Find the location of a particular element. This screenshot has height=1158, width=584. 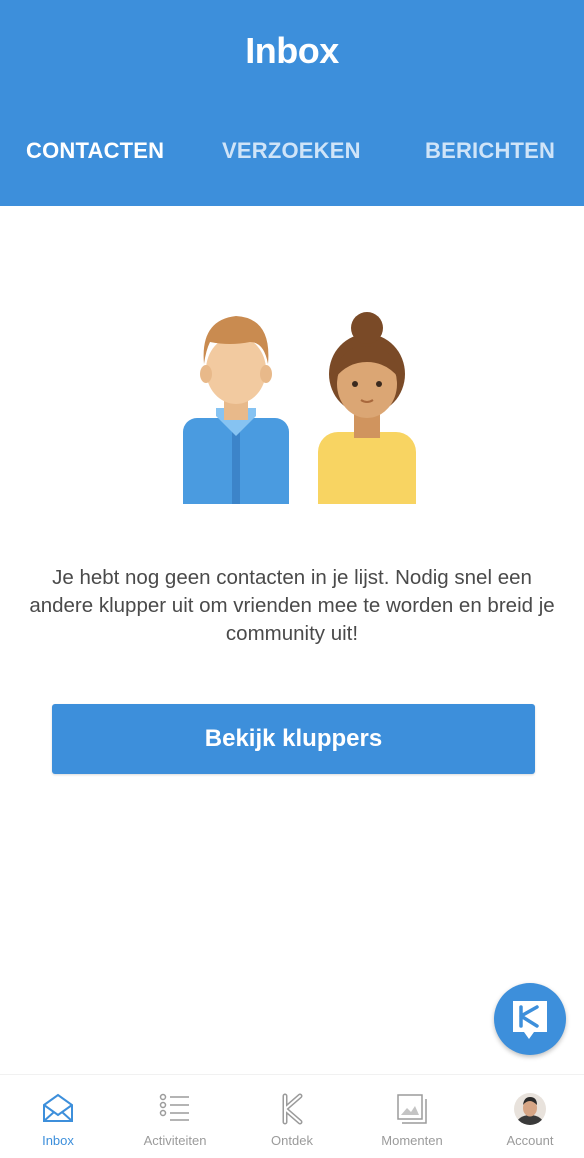

nav-item-momenten: Momenten is located at coordinates (412, 1116).